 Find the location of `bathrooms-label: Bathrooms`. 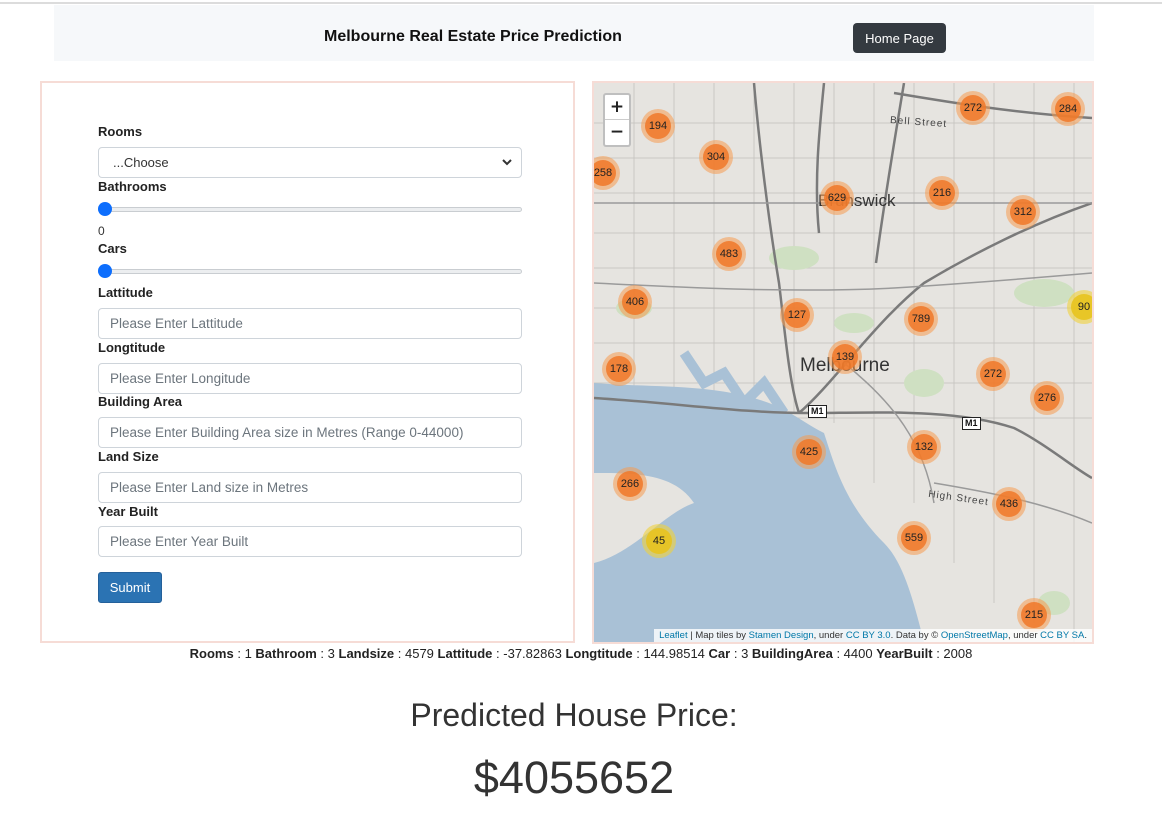

bathrooms-label: Bathrooms is located at coordinates (132, 186).